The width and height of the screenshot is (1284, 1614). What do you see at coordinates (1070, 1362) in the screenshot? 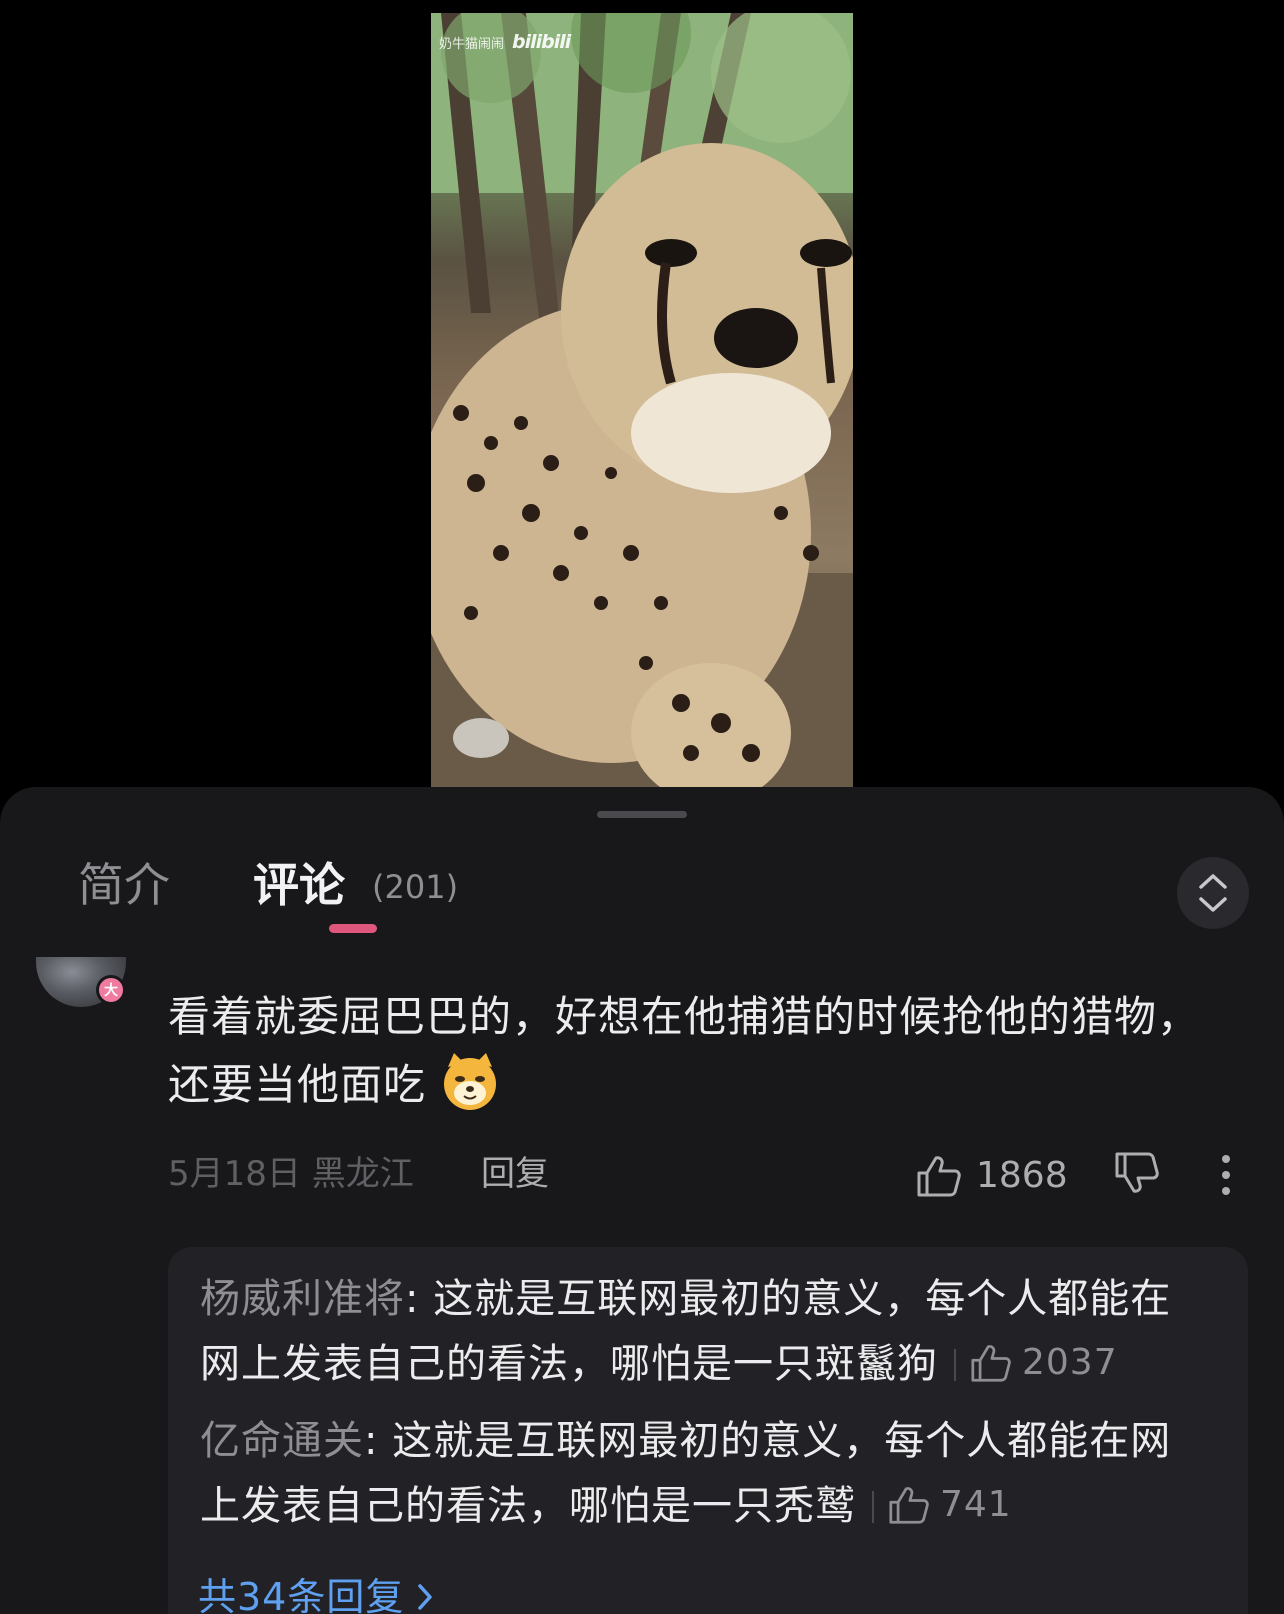
I see `reply-like-count: 2037` at bounding box center [1070, 1362].